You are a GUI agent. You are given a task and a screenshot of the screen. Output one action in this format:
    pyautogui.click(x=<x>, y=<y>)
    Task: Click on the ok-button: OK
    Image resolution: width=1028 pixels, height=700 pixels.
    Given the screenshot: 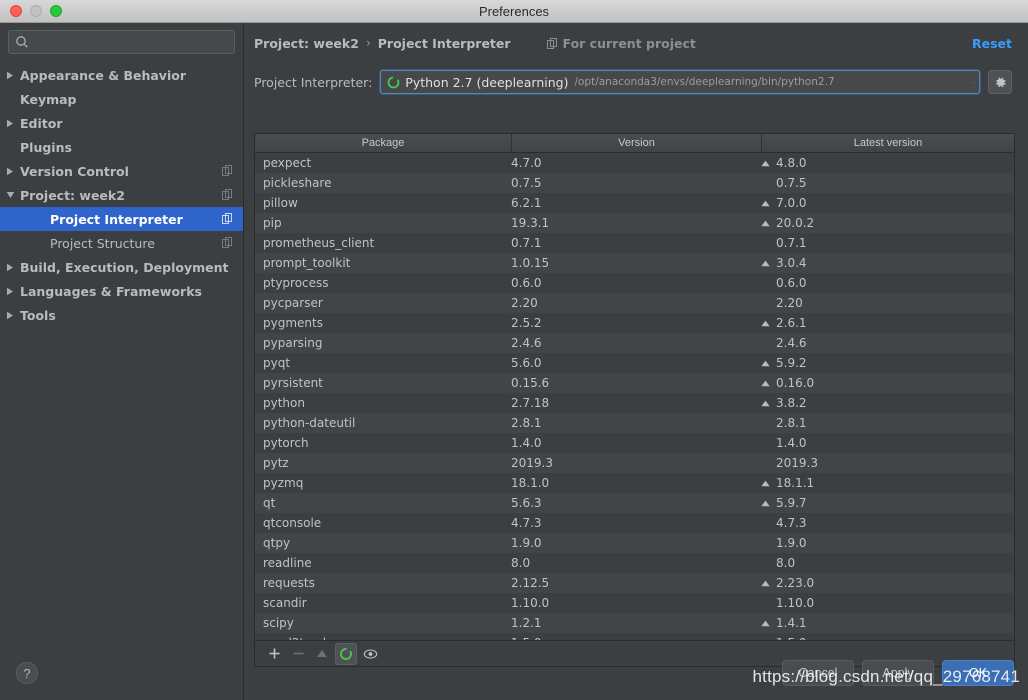 What is the action you would take?
    pyautogui.click(x=978, y=673)
    